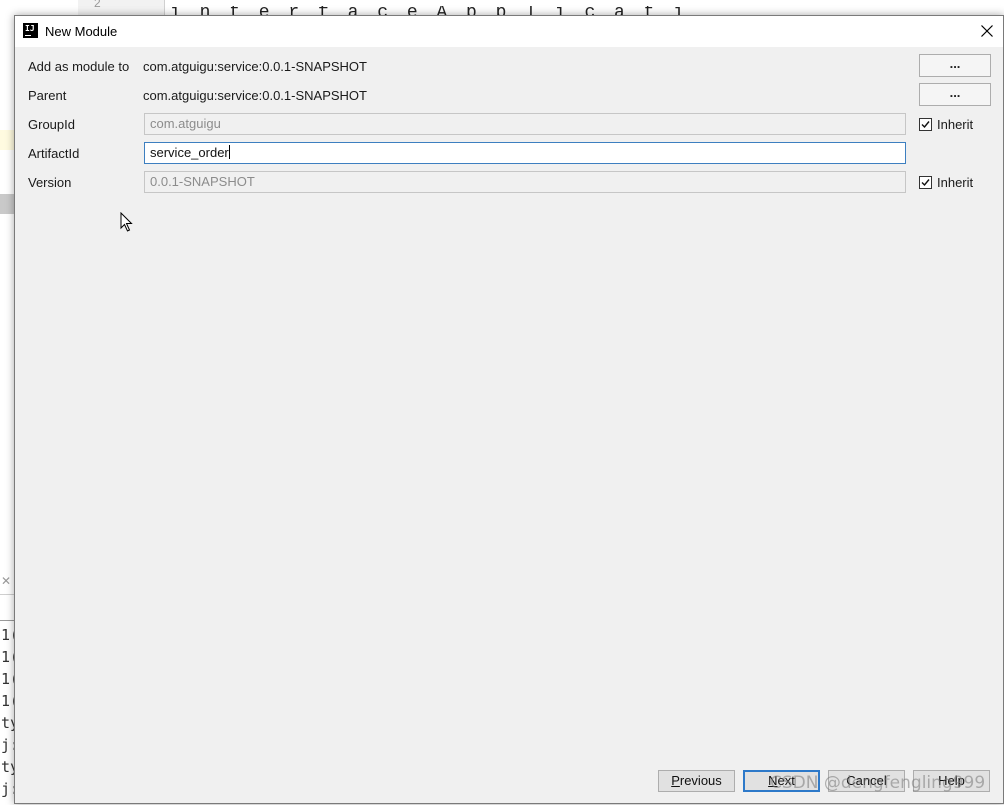  I want to click on console-output: 1( 1( 1( 1( ty j: ty j:, so click(8, 712).